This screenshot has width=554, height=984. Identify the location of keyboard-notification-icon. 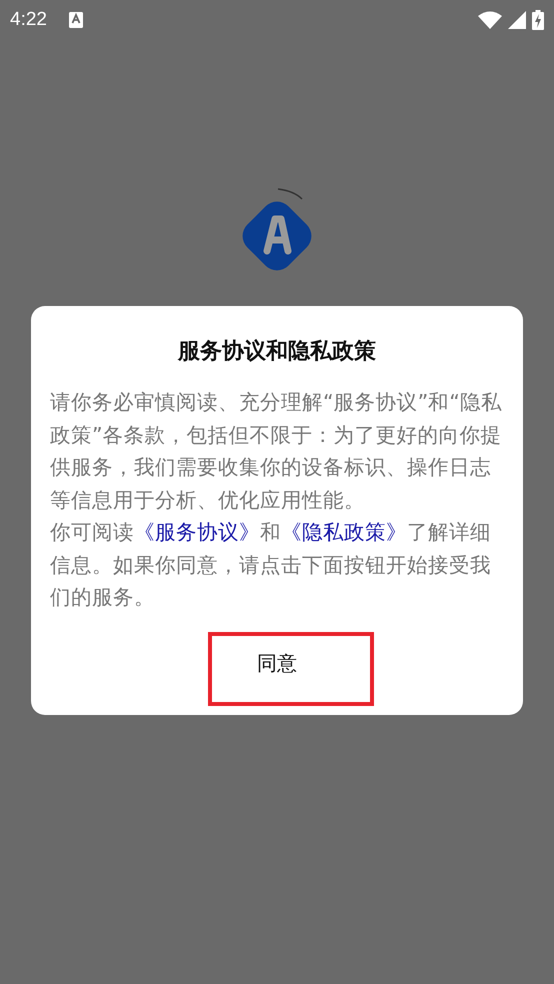
(75, 20).